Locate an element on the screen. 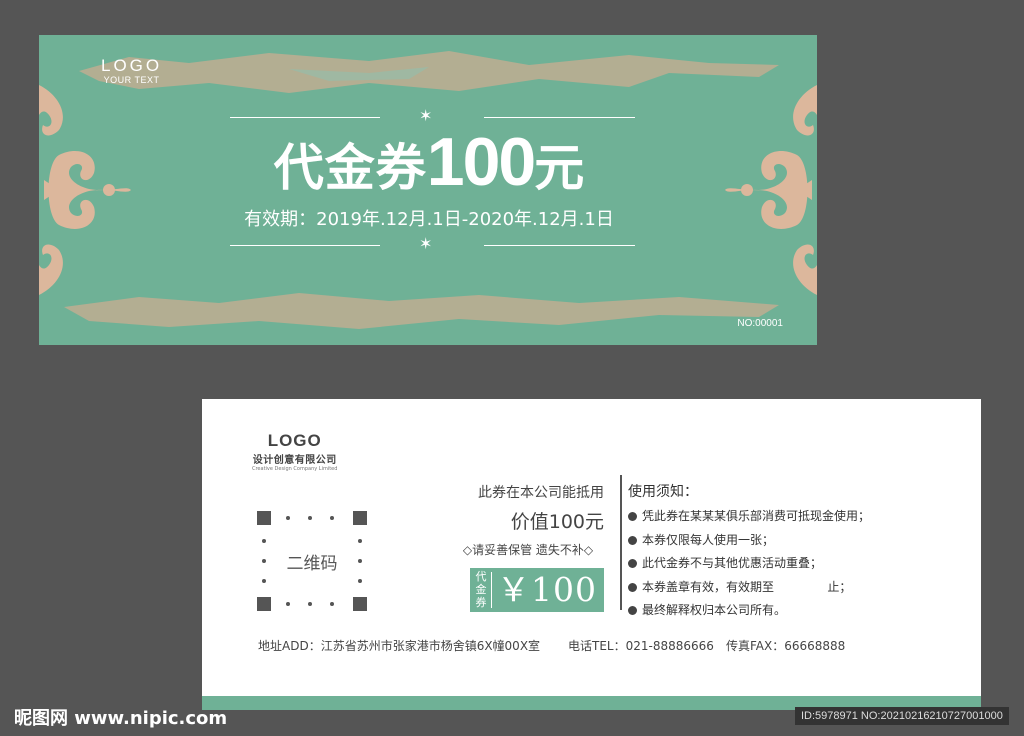 The height and width of the screenshot is (736, 1024). coupon-tag-divider is located at coordinates (491, 590).